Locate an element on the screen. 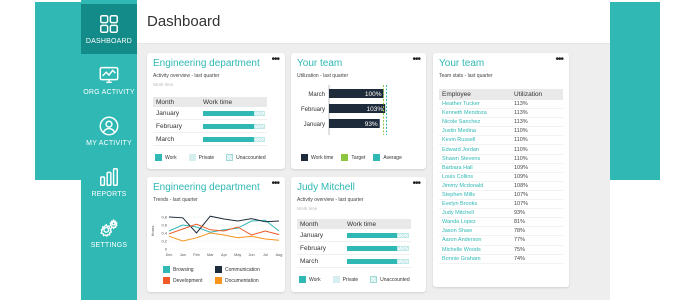  table-row: Kenneth Mendoza 113% is located at coordinates (501, 114).